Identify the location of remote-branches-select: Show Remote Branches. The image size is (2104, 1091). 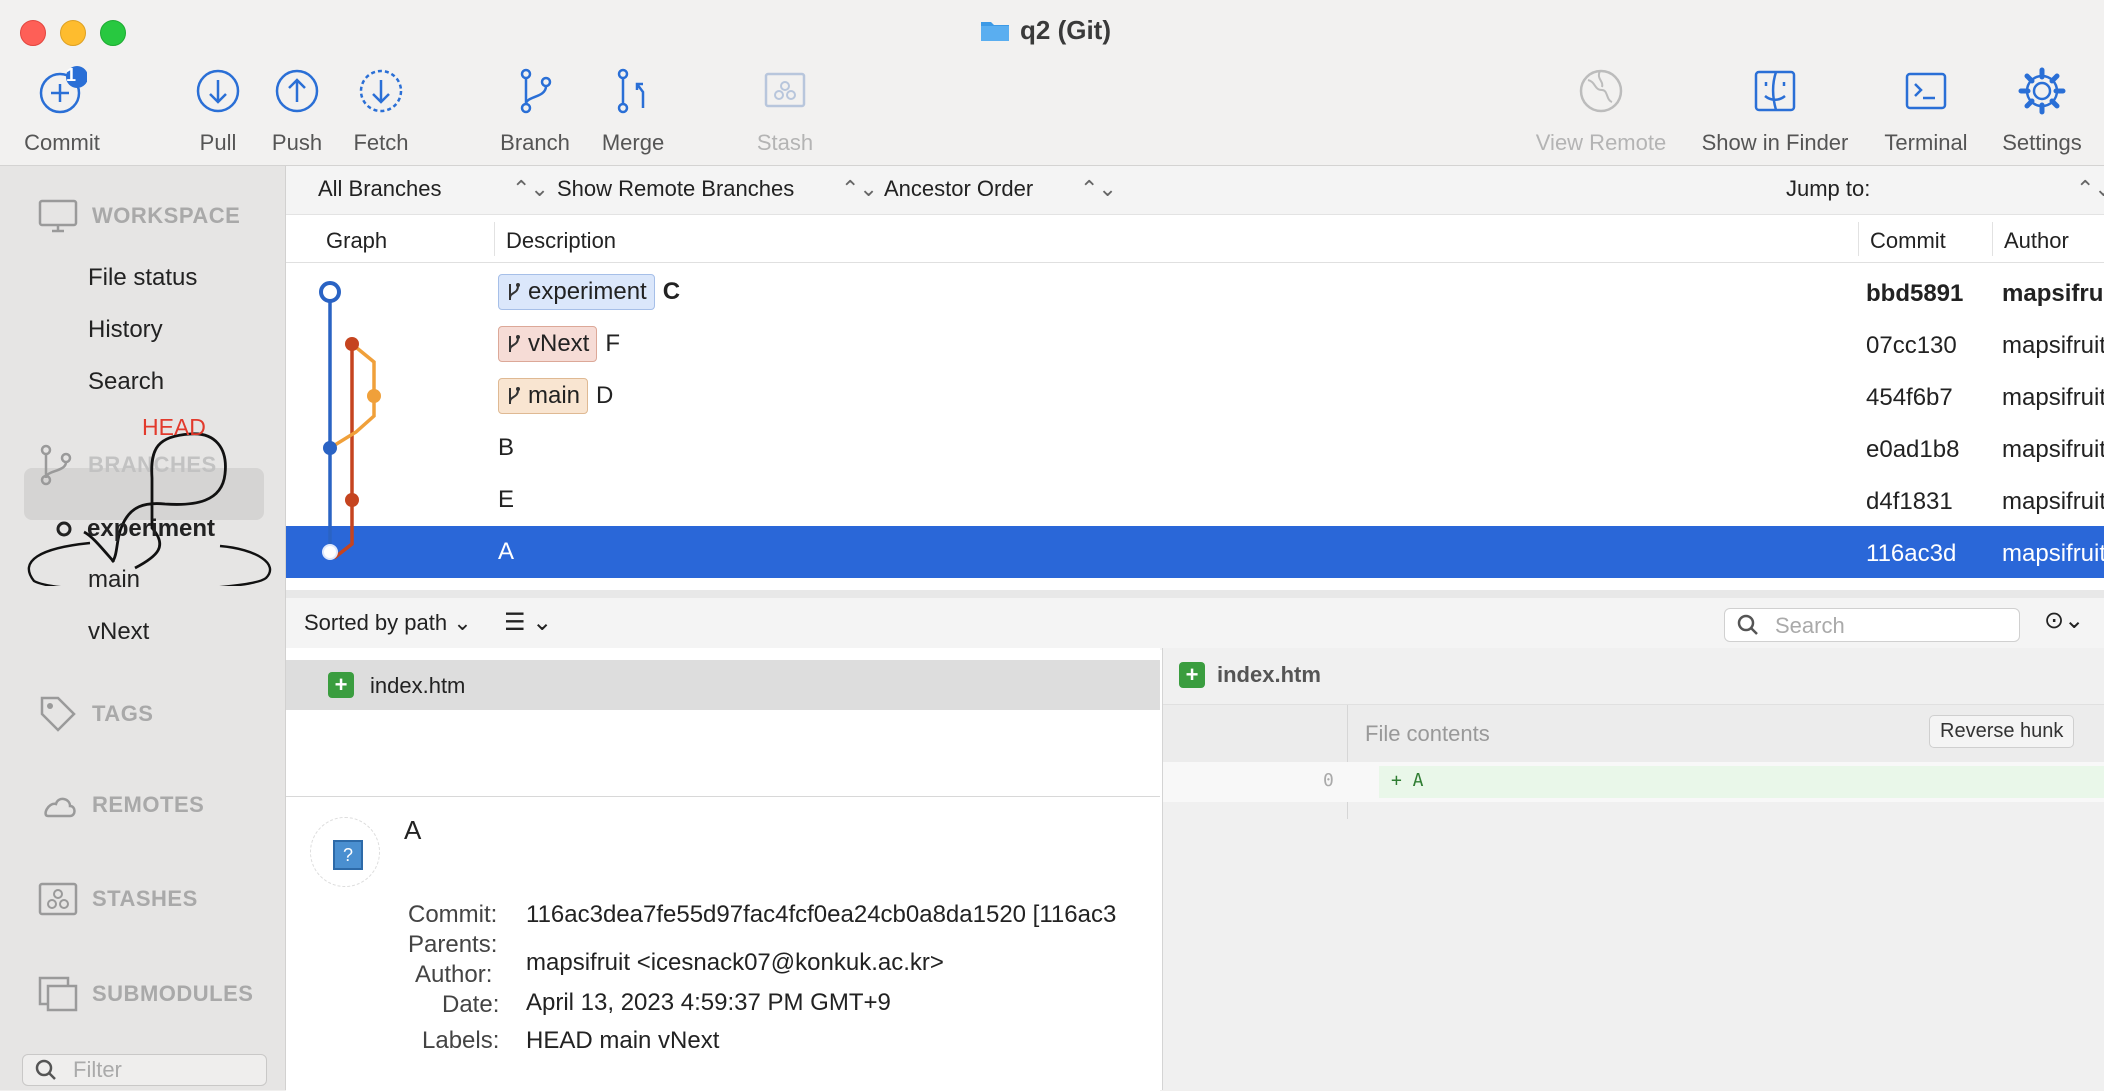
(675, 189).